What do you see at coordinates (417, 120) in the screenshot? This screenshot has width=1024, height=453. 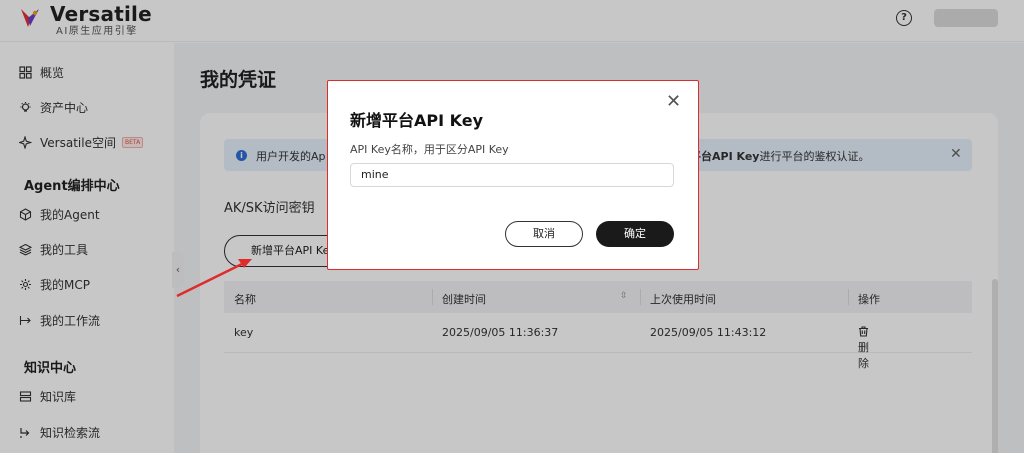 I see `dialog-title: 新增平台API Key` at bounding box center [417, 120].